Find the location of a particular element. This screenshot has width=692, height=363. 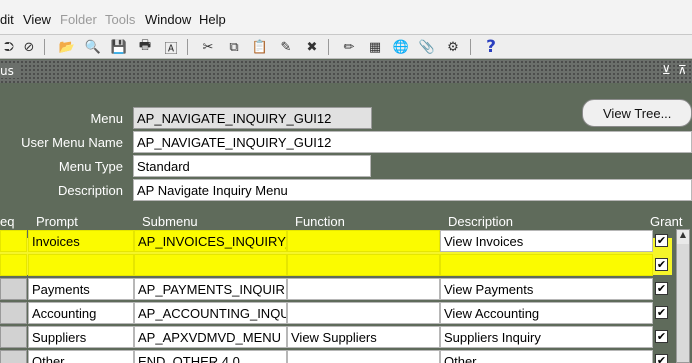

submenu-cell: AP_INVOICES_INQUIRY_ is located at coordinates (210, 241).